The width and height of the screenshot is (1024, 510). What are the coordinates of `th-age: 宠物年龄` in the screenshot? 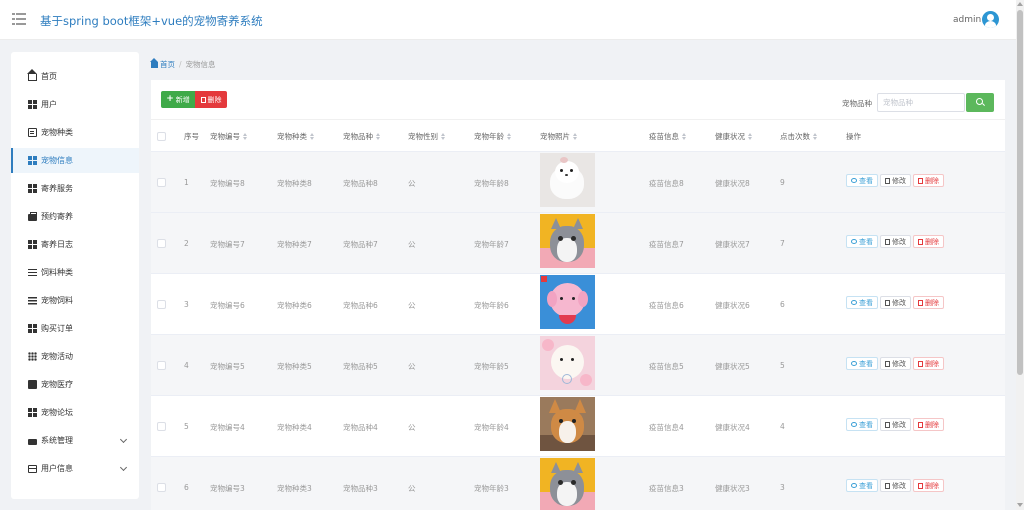 It's located at (493, 136).